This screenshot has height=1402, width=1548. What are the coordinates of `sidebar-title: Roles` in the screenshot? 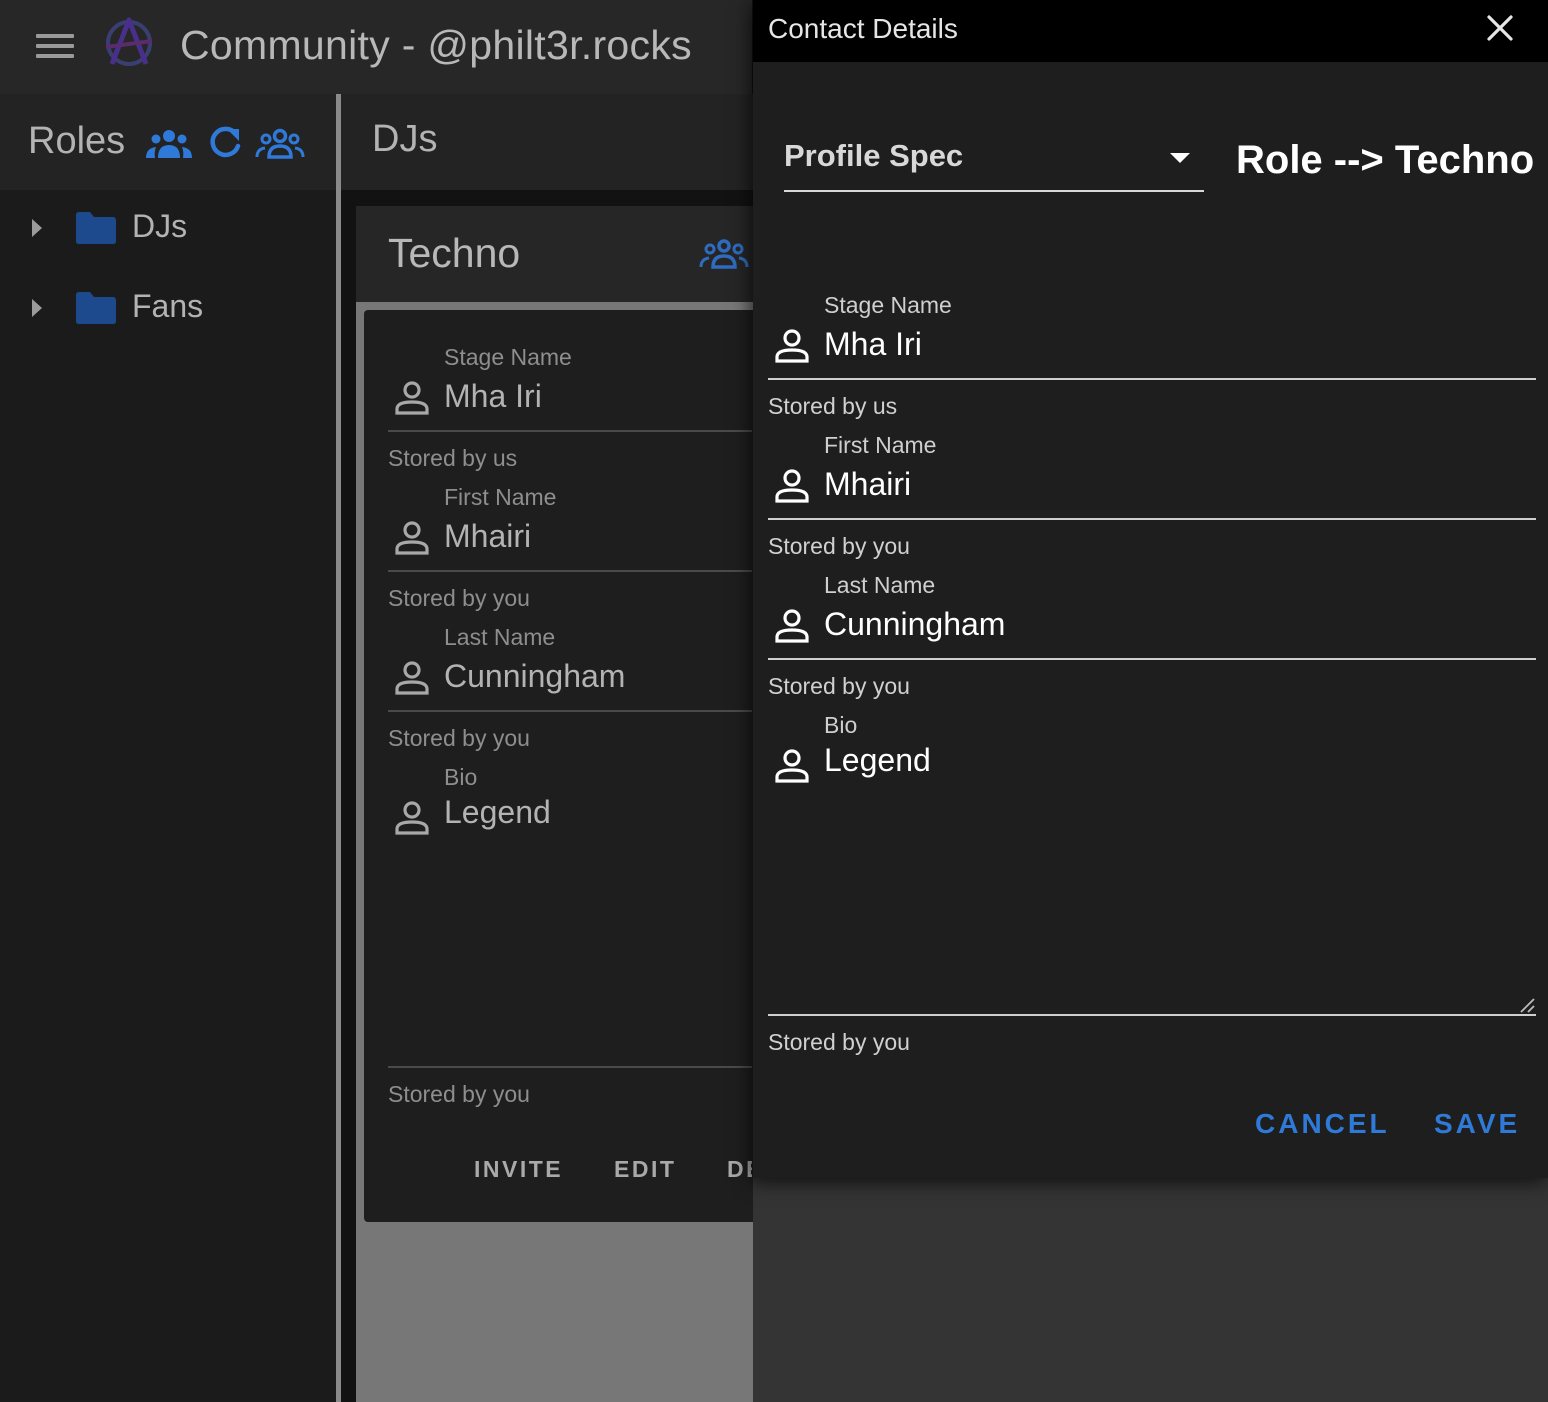 It's located at (77, 141).